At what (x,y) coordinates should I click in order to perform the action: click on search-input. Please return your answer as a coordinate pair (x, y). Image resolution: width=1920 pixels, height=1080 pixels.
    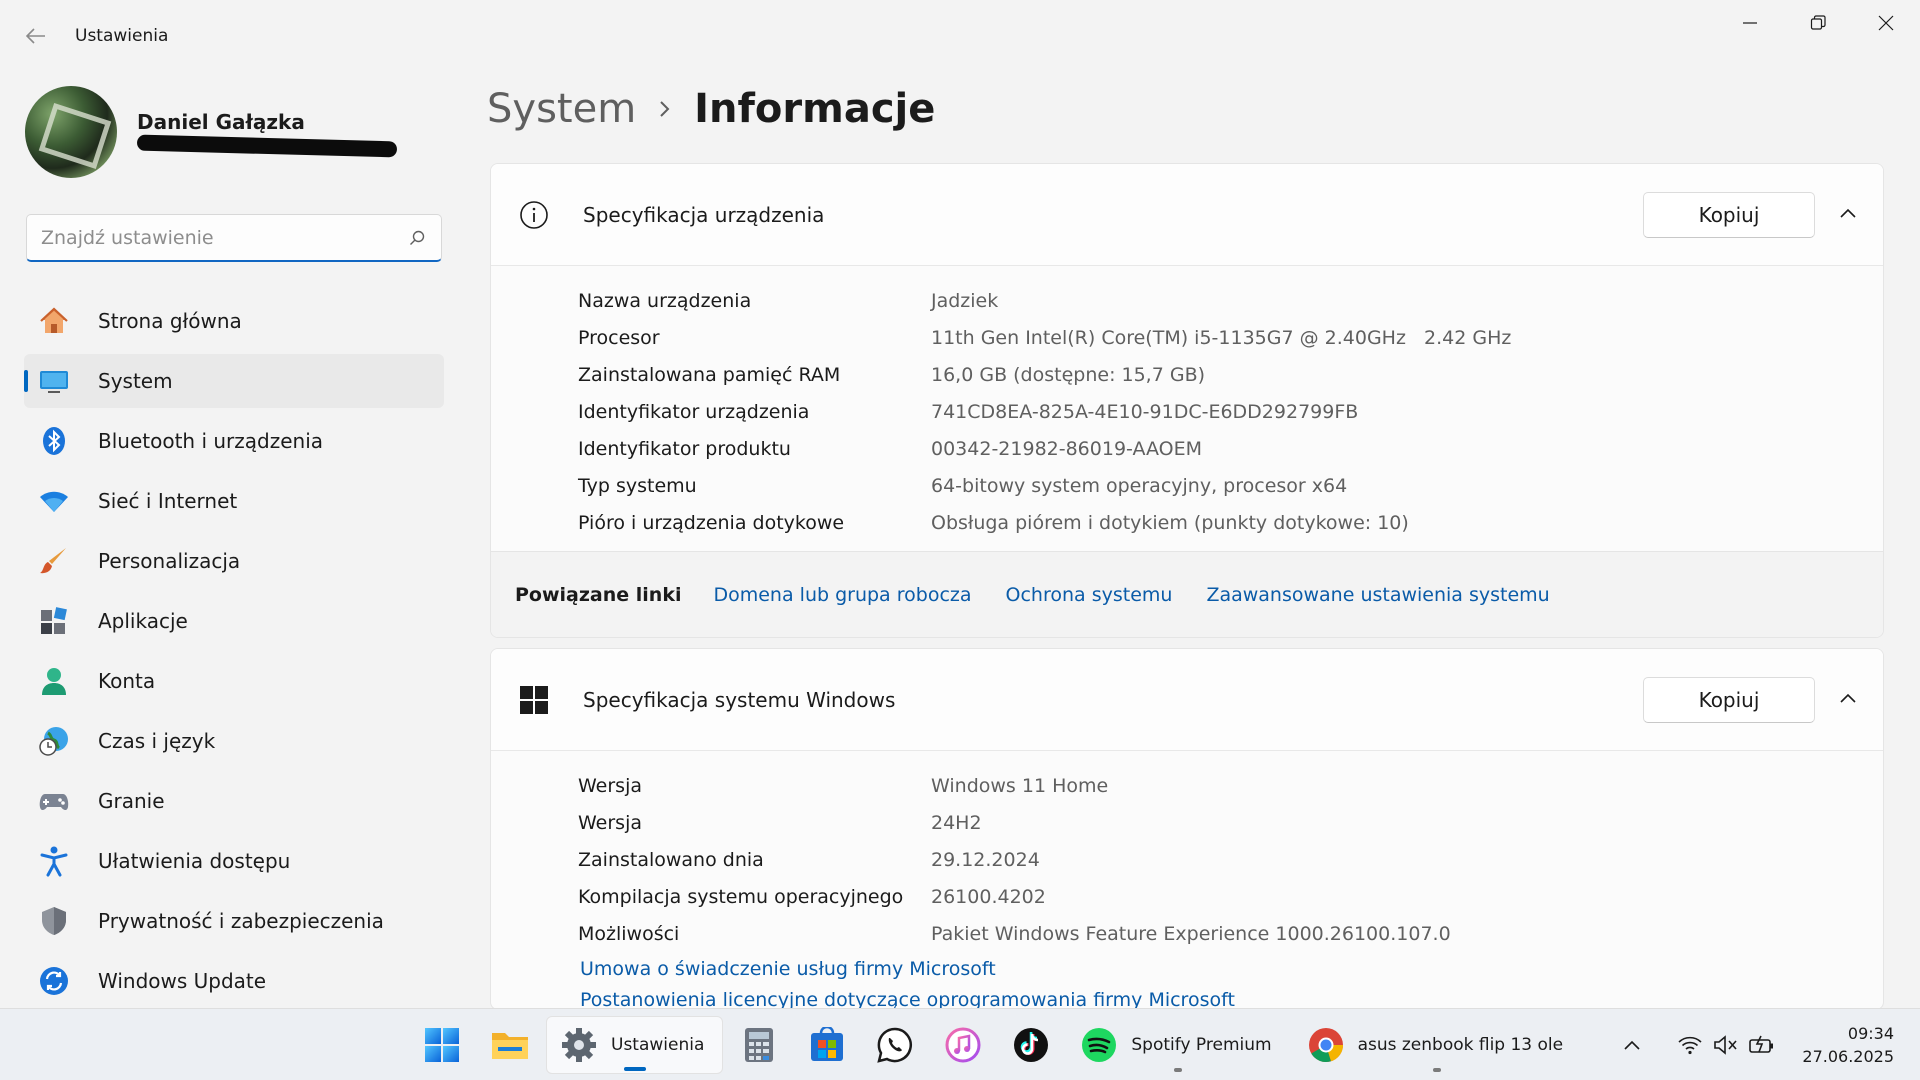
    Looking at the image, I should click on (224, 237).